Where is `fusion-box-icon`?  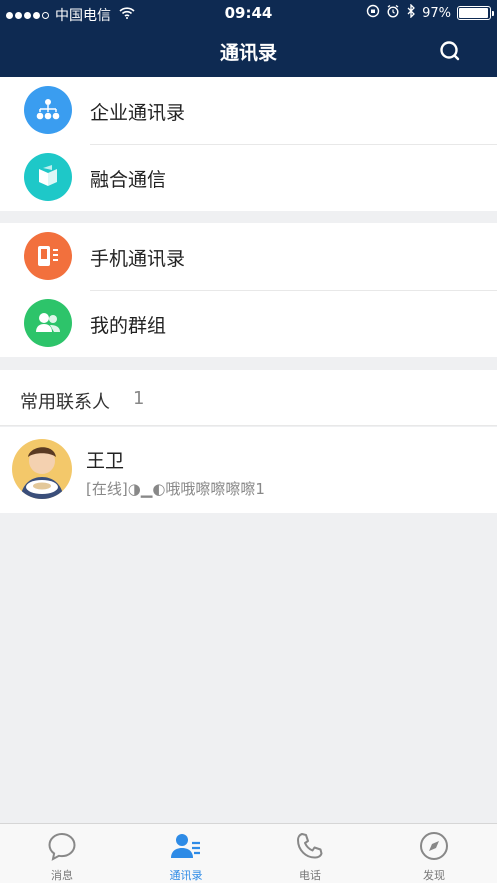
fusion-box-icon is located at coordinates (48, 177).